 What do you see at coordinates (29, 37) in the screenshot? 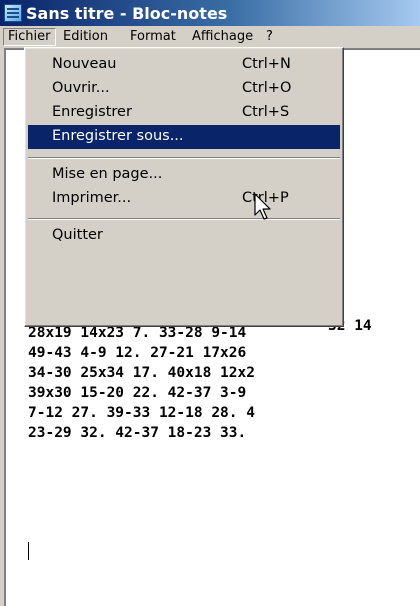
I see `menu-fichier: Fichier` at bounding box center [29, 37].